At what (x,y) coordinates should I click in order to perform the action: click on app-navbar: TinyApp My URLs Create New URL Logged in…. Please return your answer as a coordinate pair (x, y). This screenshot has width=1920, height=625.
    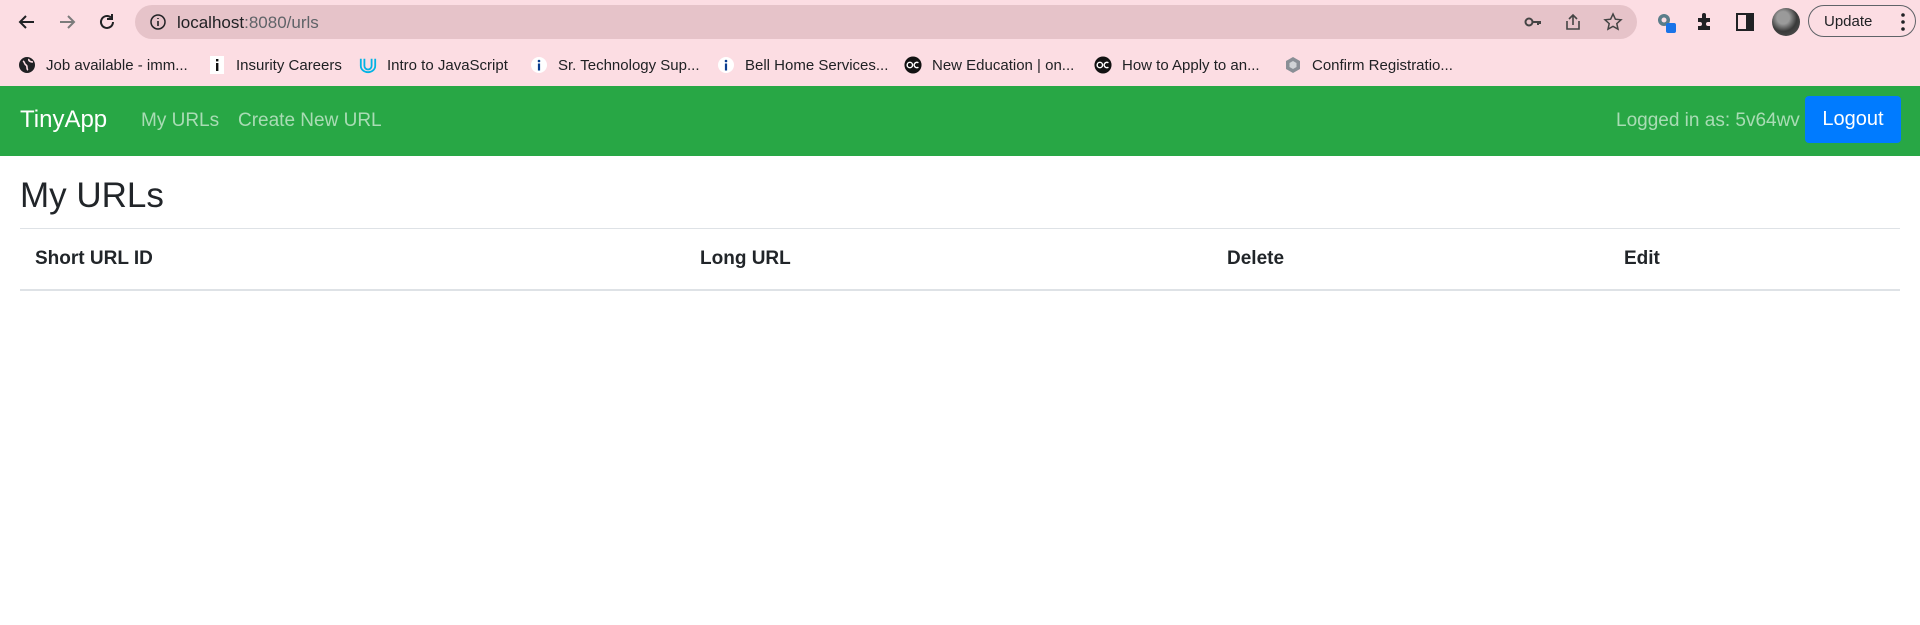
    Looking at the image, I should click on (960, 121).